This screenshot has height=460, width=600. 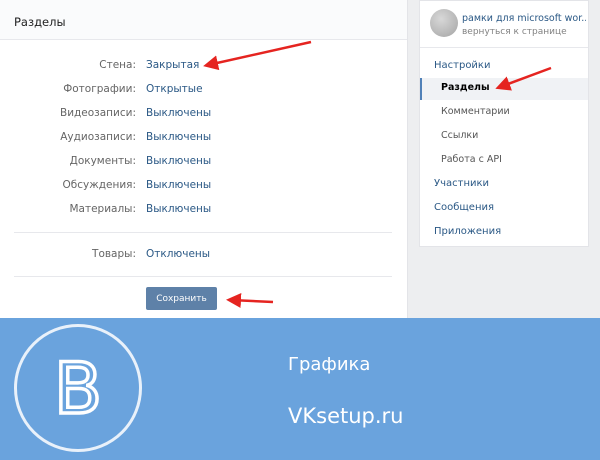 I want to click on section-label: Обсуждения:, so click(x=99, y=185).